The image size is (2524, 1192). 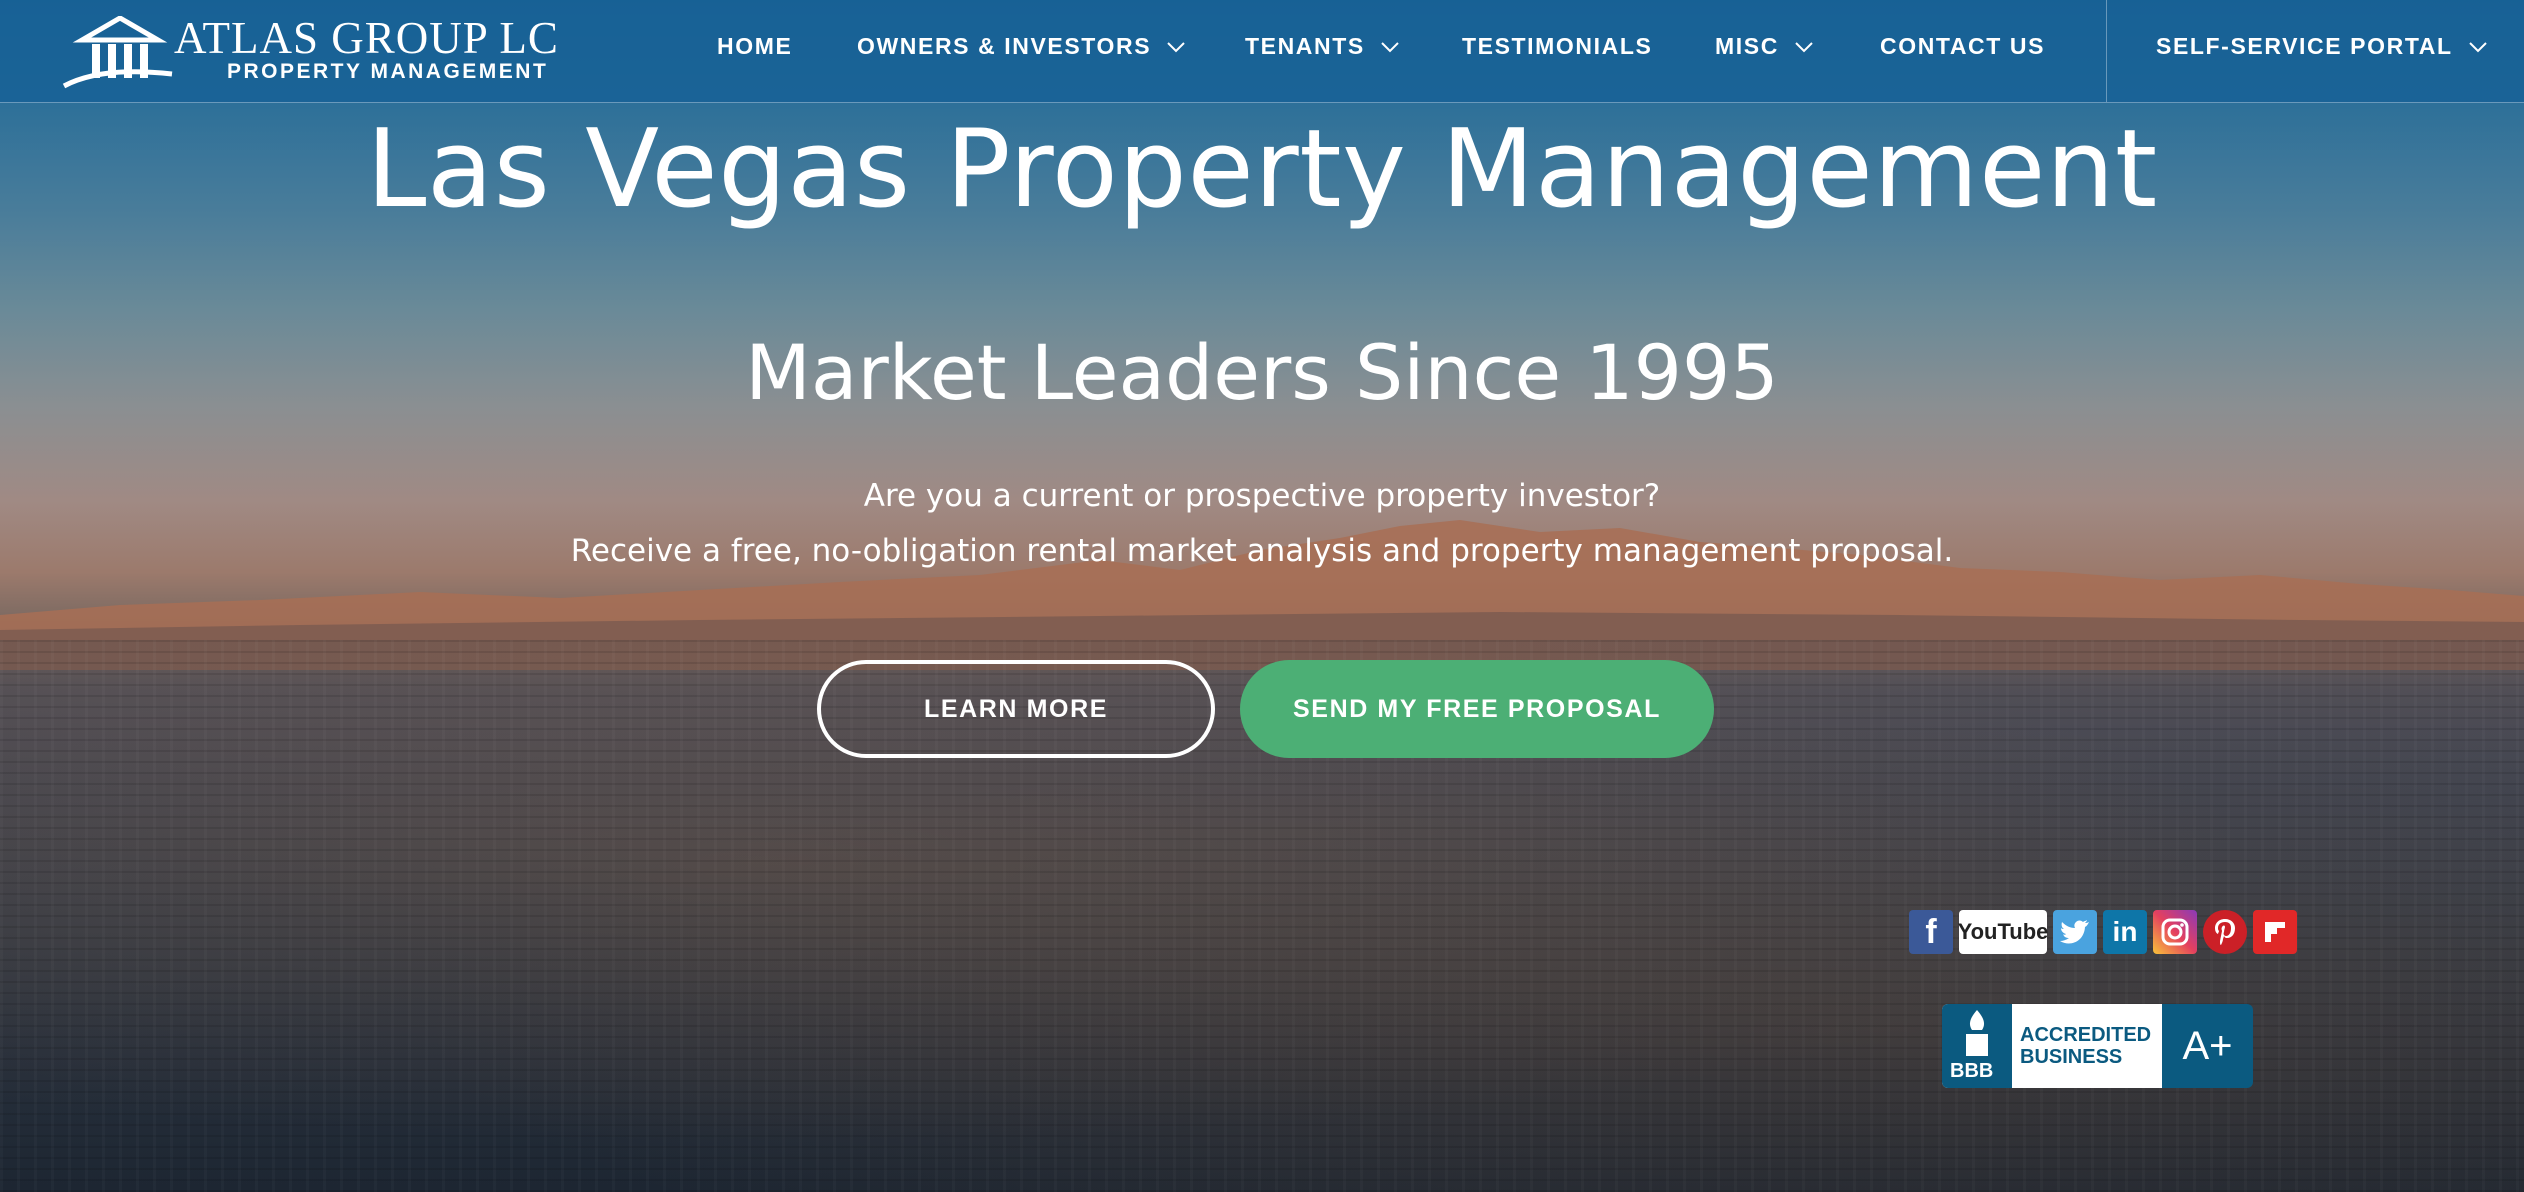 I want to click on nav-contact-us-label: CONTACT US, so click(x=1963, y=46).